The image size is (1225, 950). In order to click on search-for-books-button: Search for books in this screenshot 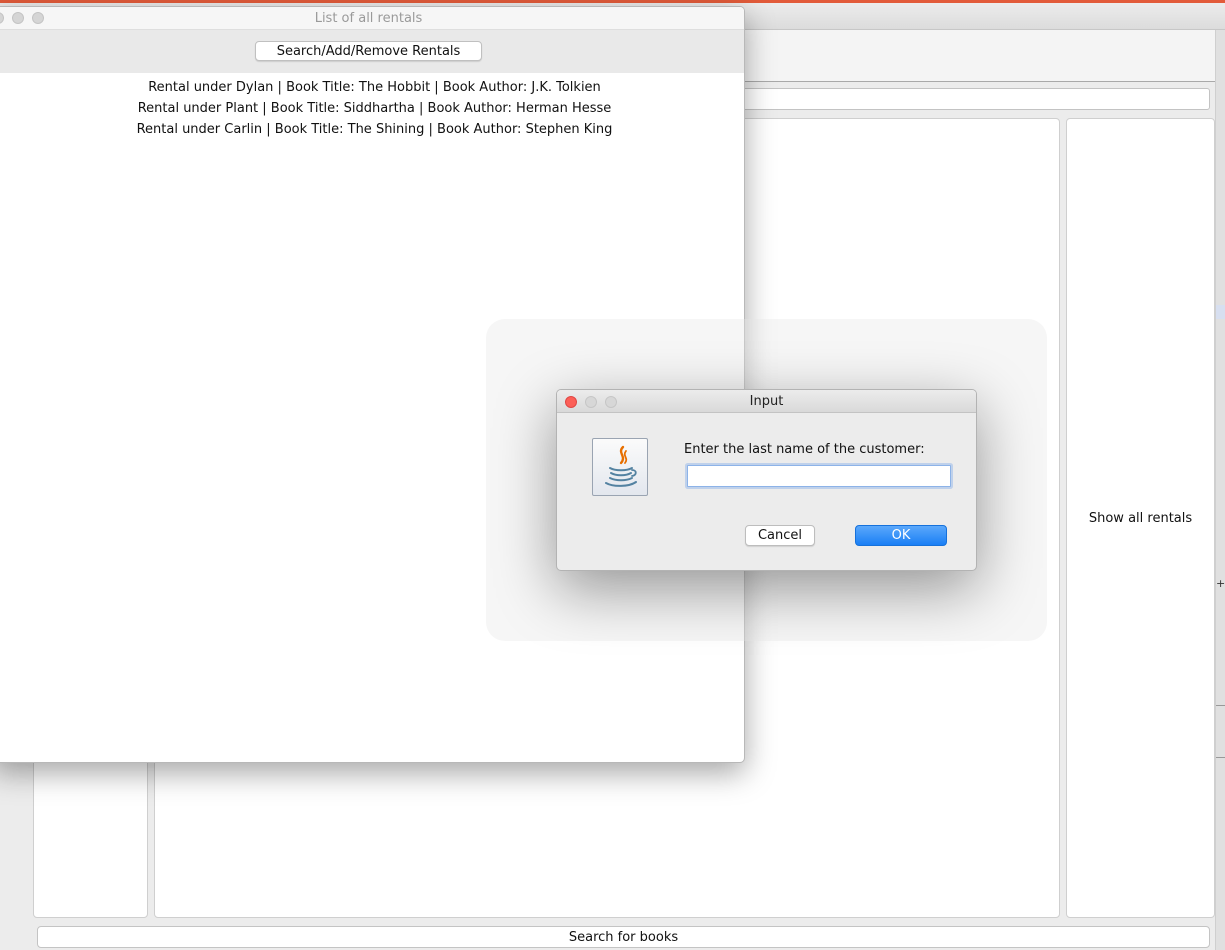, I will do `click(623, 937)`.